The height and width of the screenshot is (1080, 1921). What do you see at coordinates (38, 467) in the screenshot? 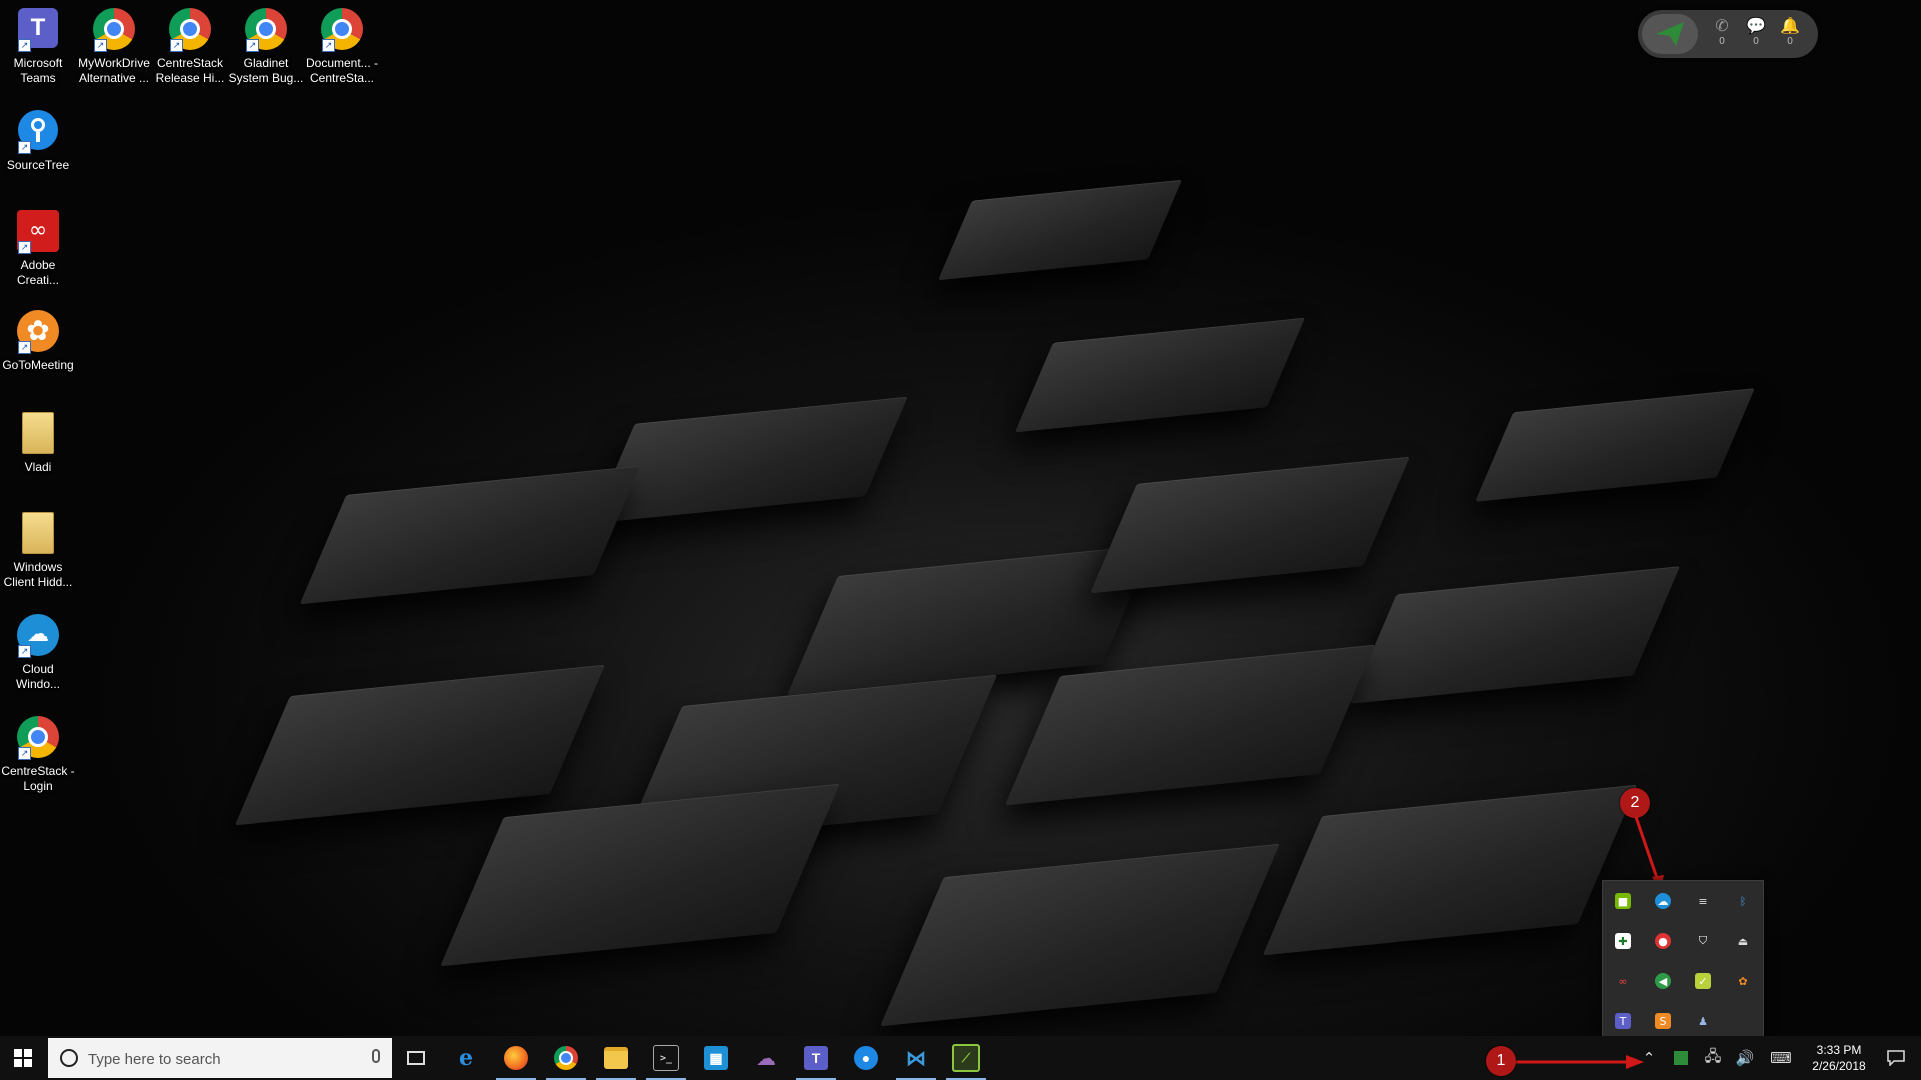
I see `desktop-icon-label: Vladi` at bounding box center [38, 467].